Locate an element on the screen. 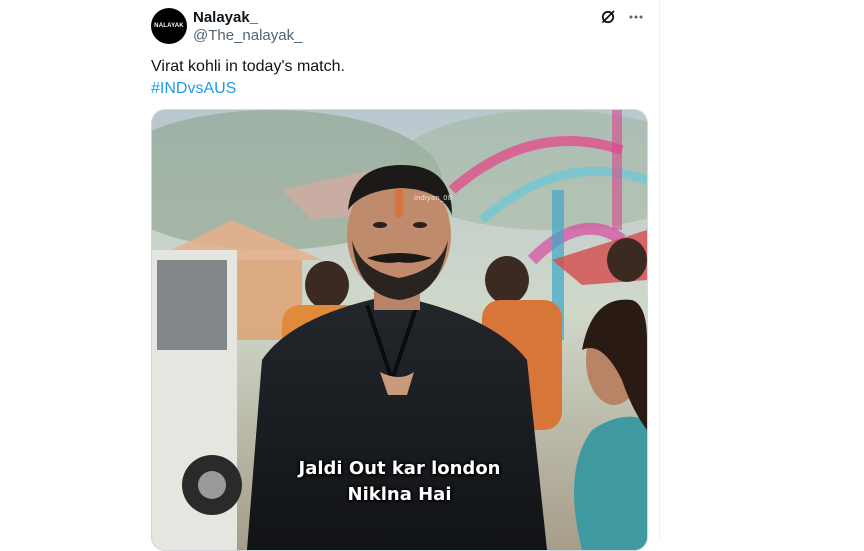 This screenshot has height=551, width=864. tweet-body: Virat kohli in today's match. is located at coordinates (248, 66).